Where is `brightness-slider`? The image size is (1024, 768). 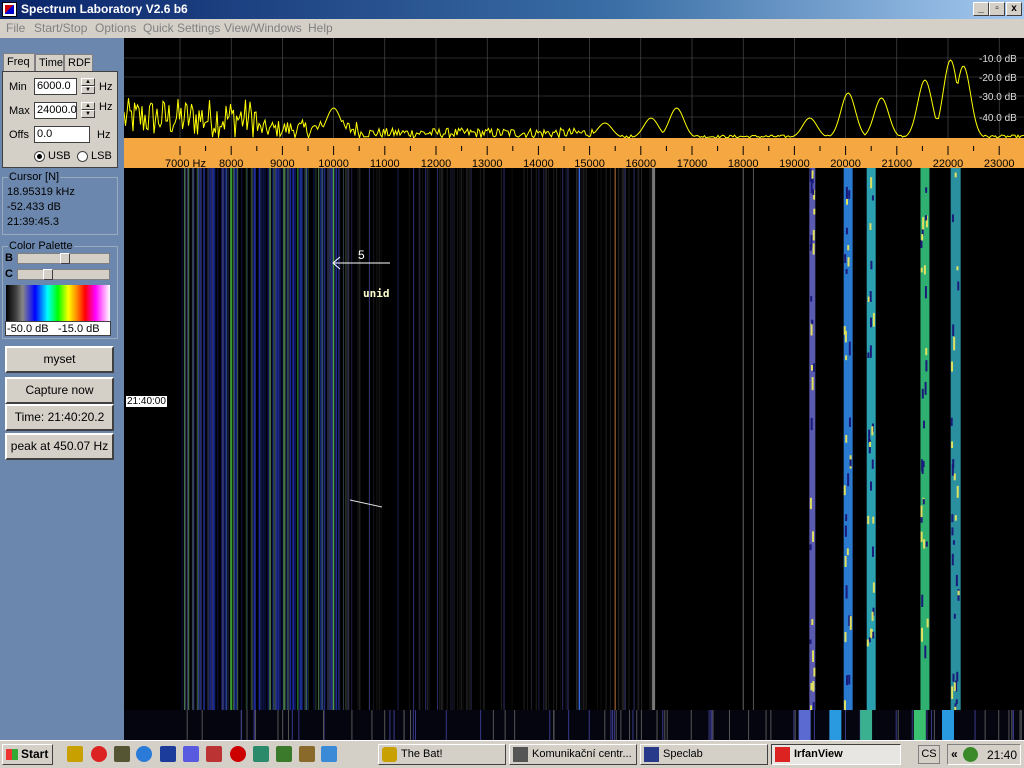 brightness-slider is located at coordinates (63, 258).